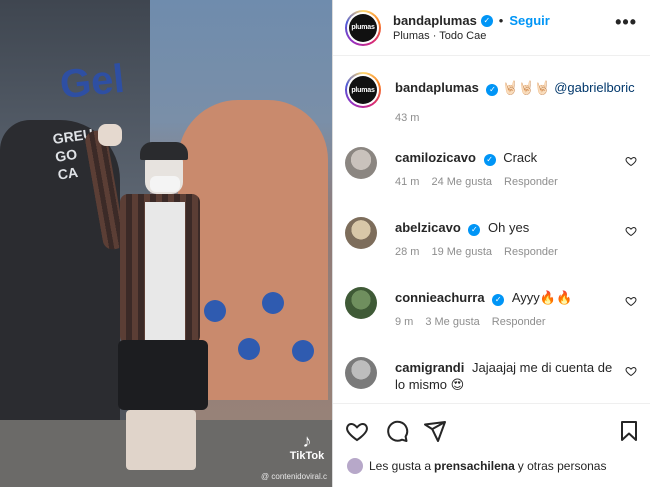 The width and height of the screenshot is (650, 487). I want to click on comment-icon, so click(397, 431).